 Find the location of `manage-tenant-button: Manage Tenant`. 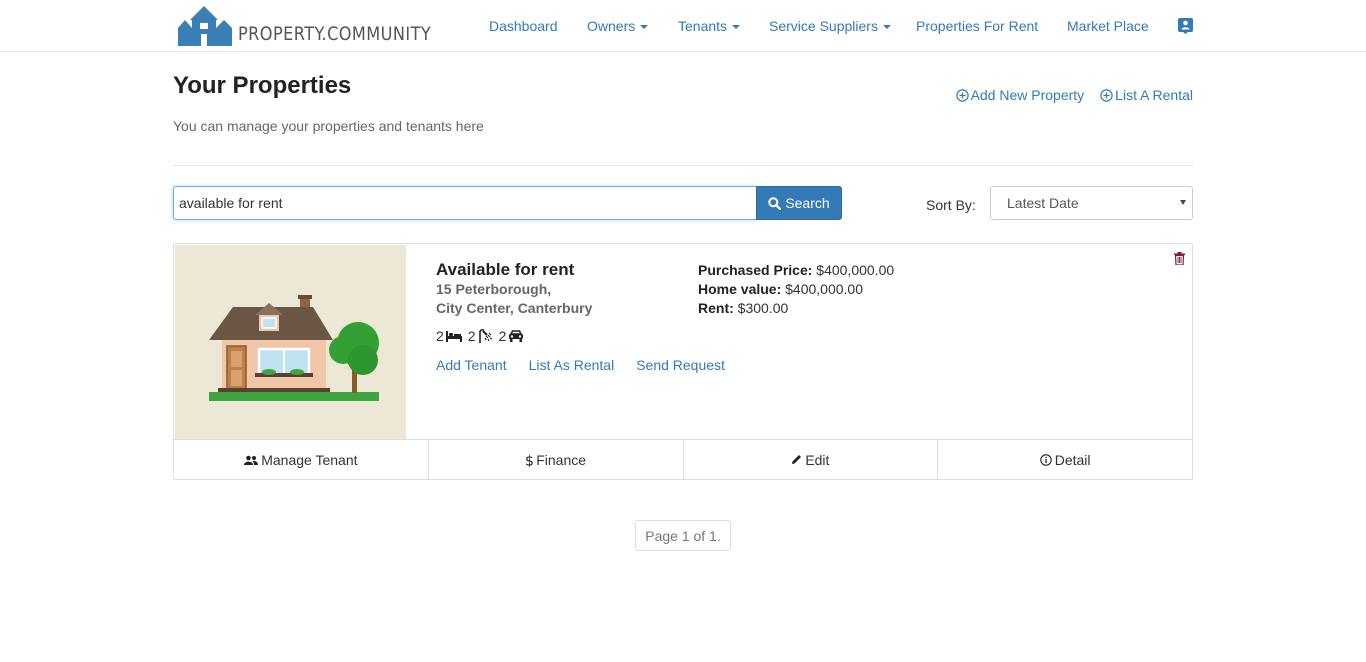

manage-tenant-button: Manage Tenant is located at coordinates (301, 459).